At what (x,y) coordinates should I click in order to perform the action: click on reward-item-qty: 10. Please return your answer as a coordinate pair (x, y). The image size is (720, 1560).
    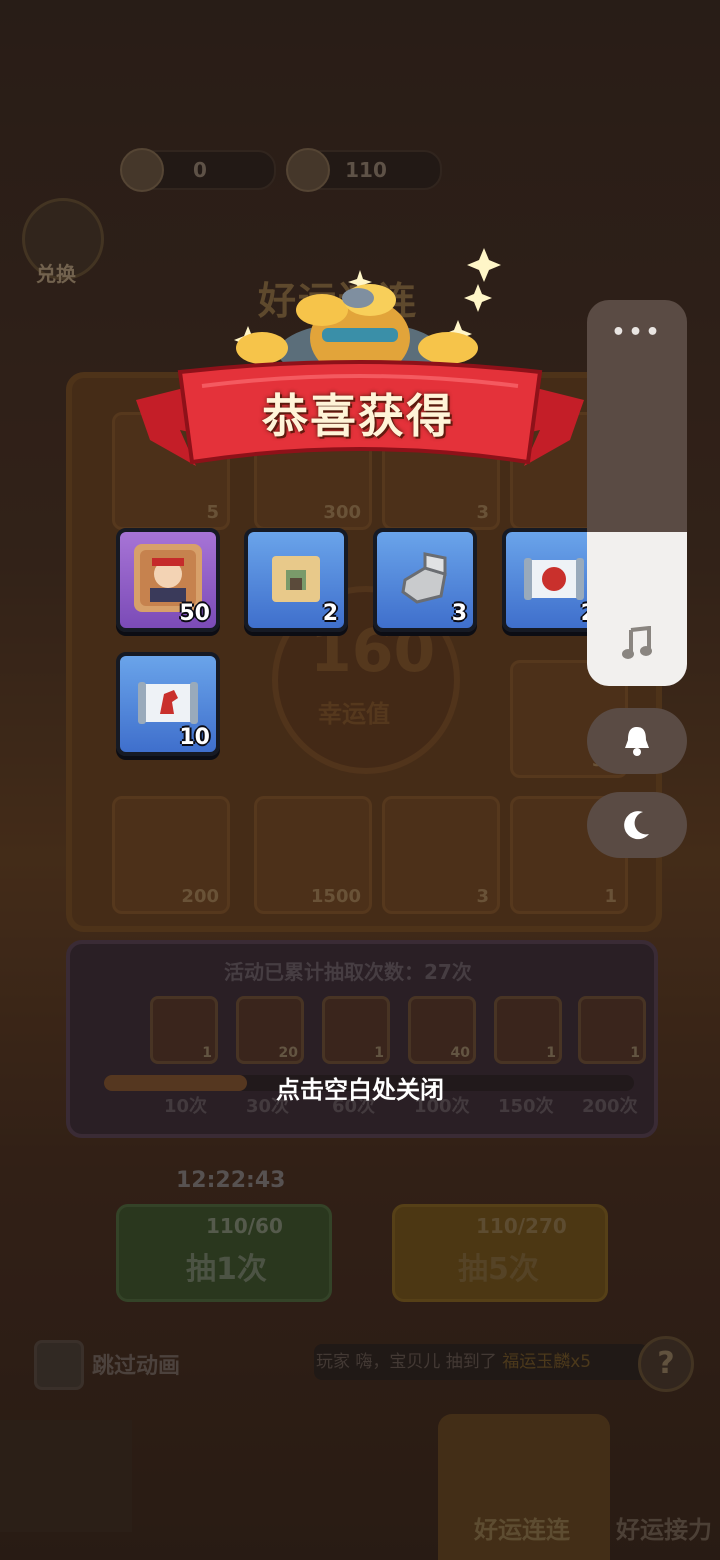
    Looking at the image, I should click on (194, 737).